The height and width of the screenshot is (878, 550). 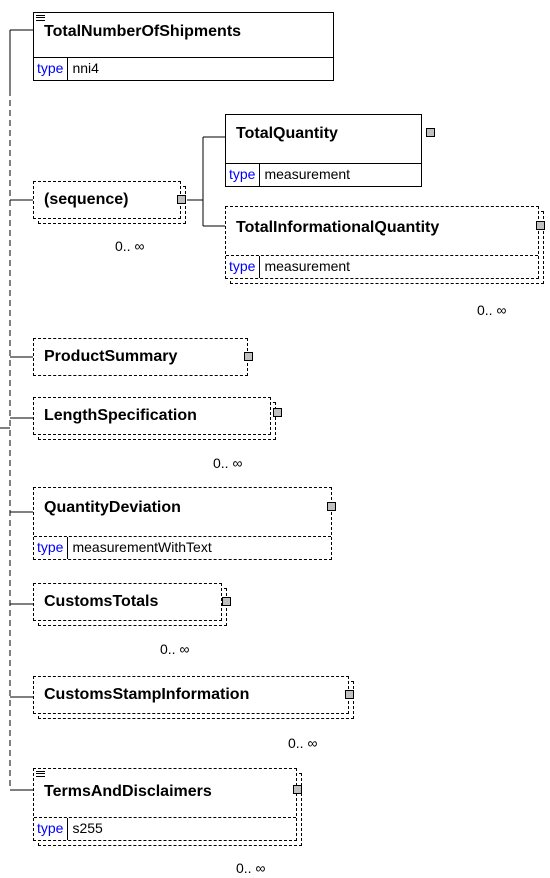 What do you see at coordinates (111, 356) in the screenshot?
I see `node-title: ProductSummary` at bounding box center [111, 356].